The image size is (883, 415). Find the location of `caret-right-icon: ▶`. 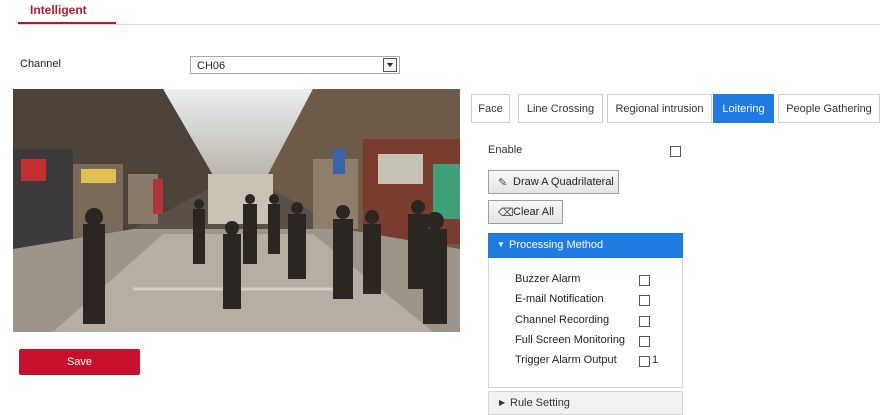

caret-right-icon: ▶ is located at coordinates (502, 402).